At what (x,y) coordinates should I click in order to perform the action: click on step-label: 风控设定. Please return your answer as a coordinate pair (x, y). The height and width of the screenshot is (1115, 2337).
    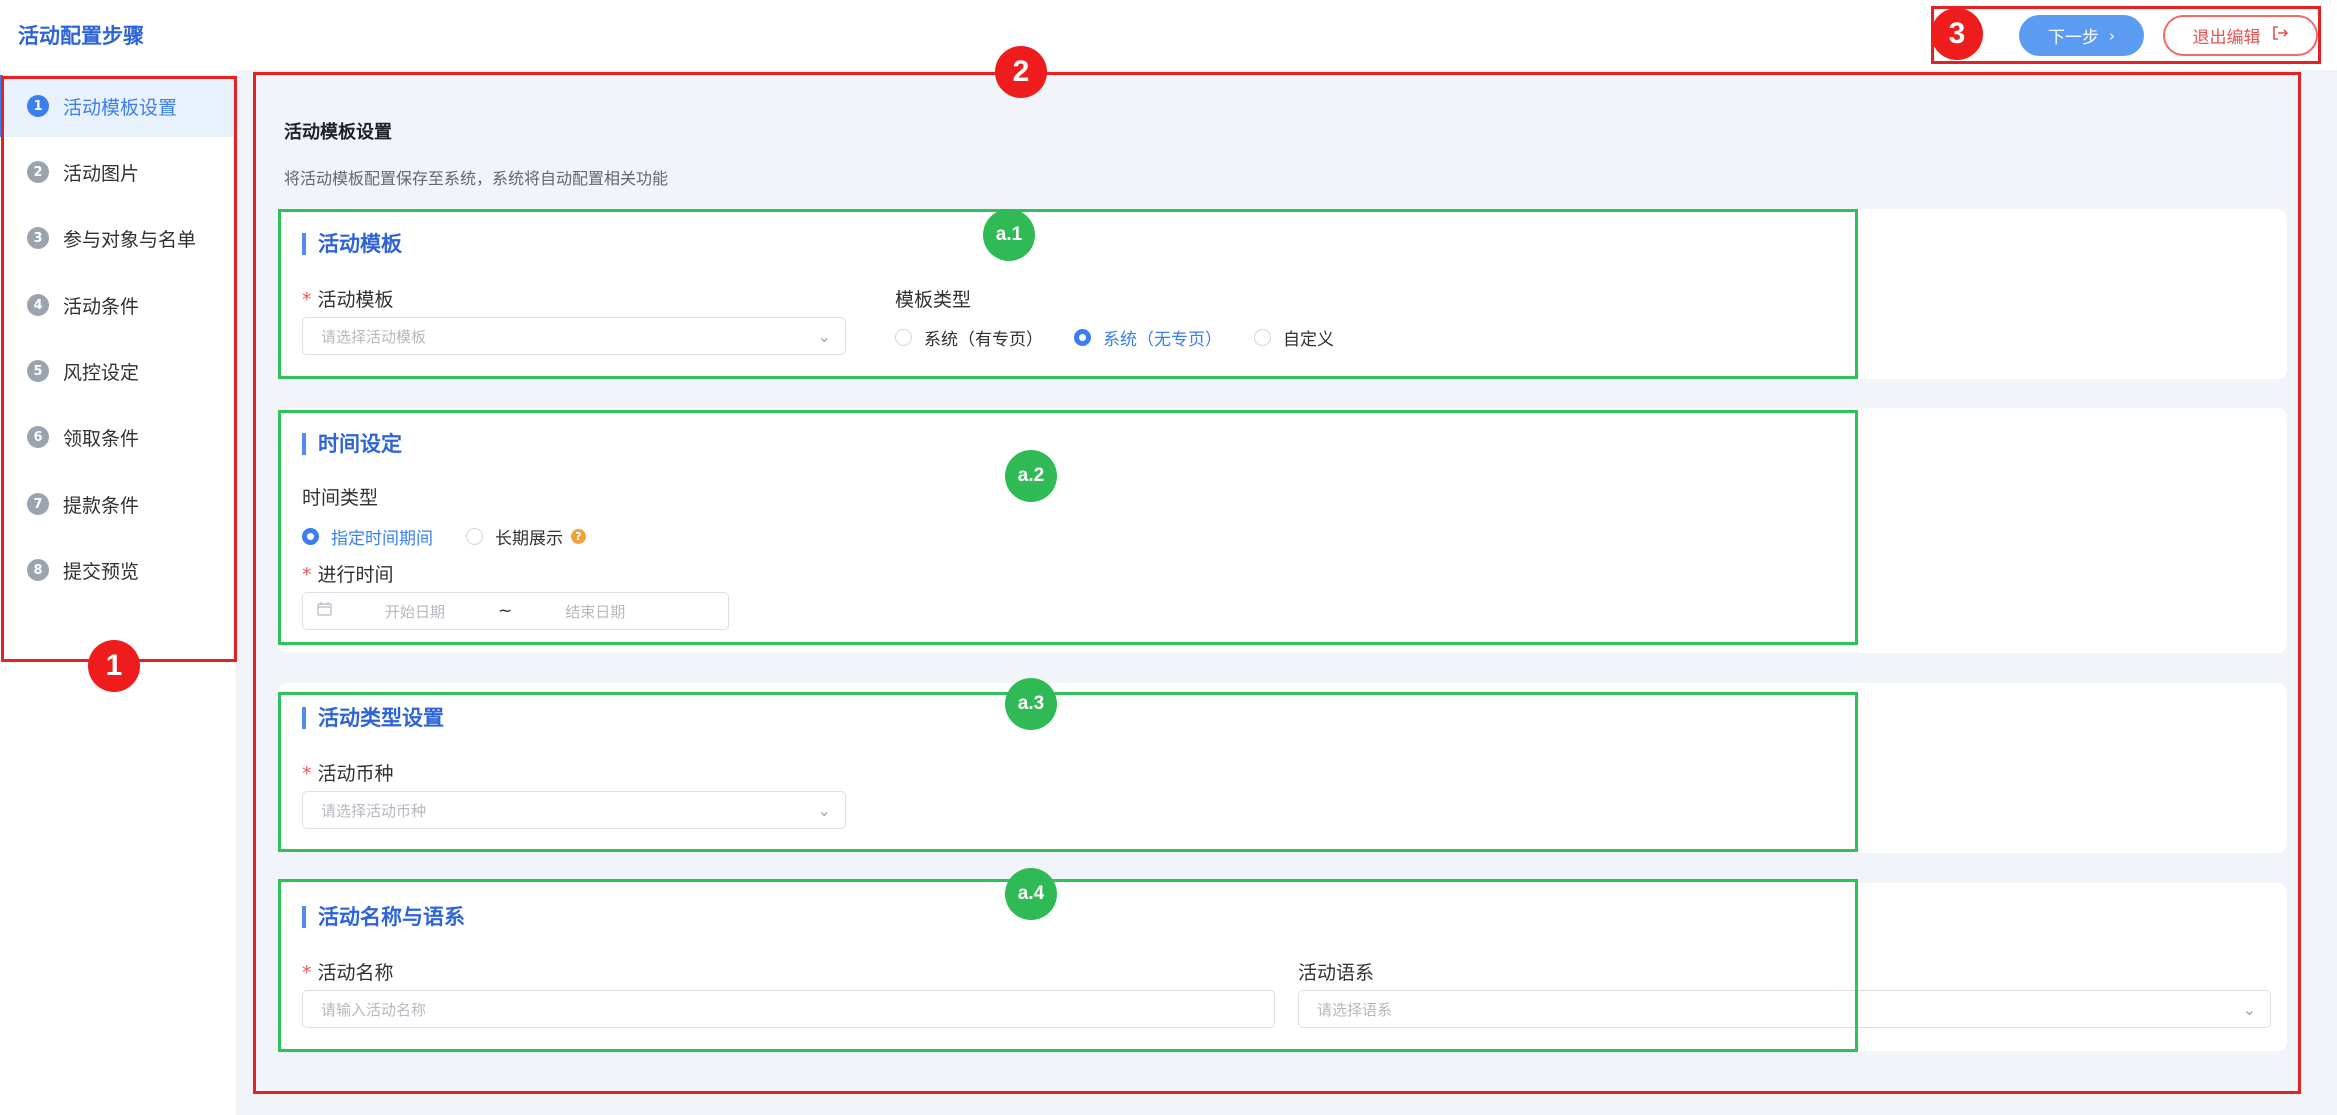
    Looking at the image, I should click on (101, 372).